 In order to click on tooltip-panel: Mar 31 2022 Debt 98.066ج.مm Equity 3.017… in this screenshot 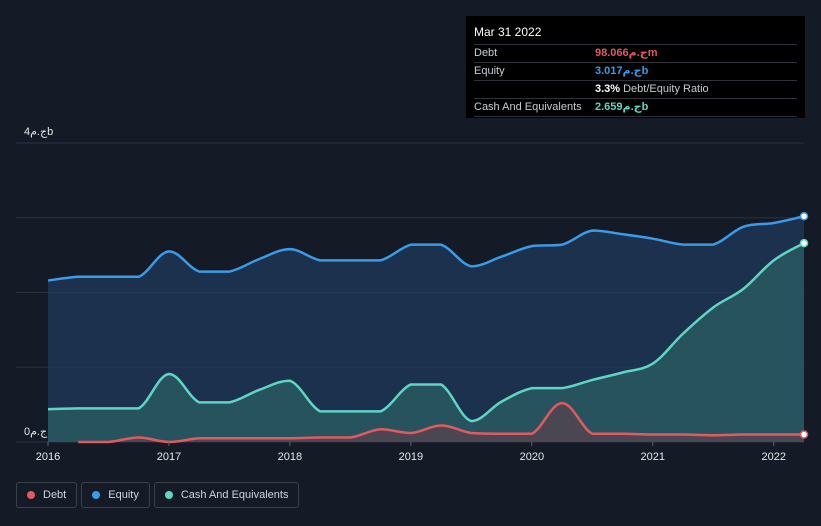, I will do `click(635, 67)`.